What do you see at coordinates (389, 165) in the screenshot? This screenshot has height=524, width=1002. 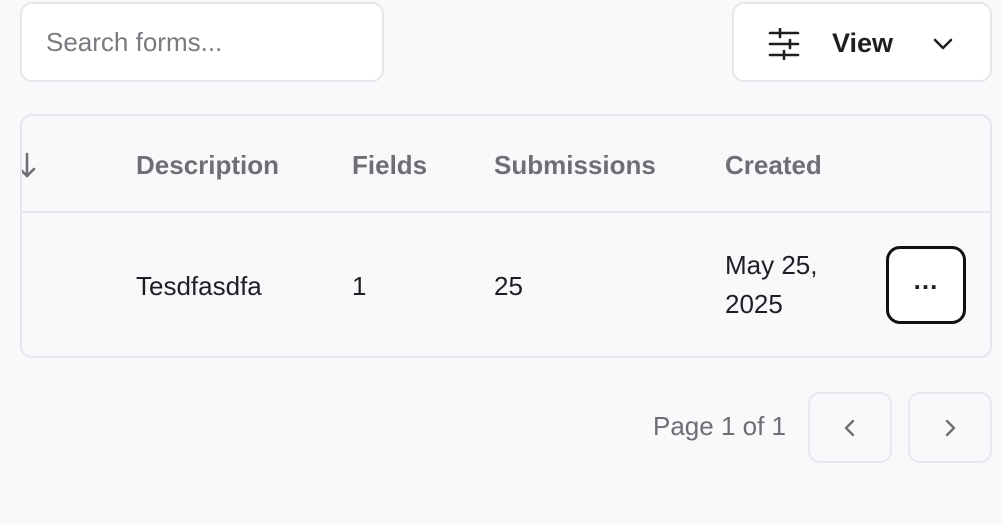 I see `column-header-fields: Fields` at bounding box center [389, 165].